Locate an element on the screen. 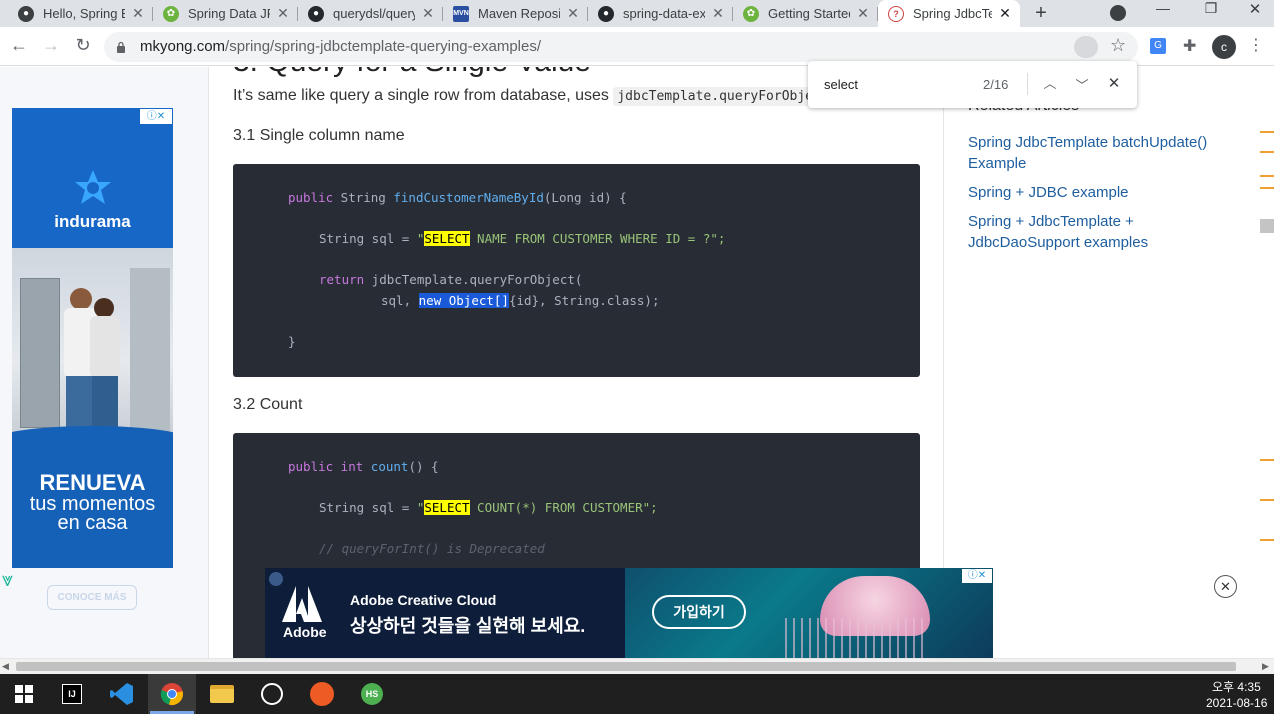  ad-leaf-icon: ⩔ is located at coordinates (8, 580).